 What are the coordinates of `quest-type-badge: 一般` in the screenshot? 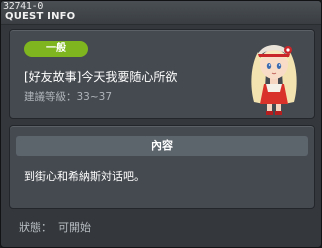 It's located at (56, 49).